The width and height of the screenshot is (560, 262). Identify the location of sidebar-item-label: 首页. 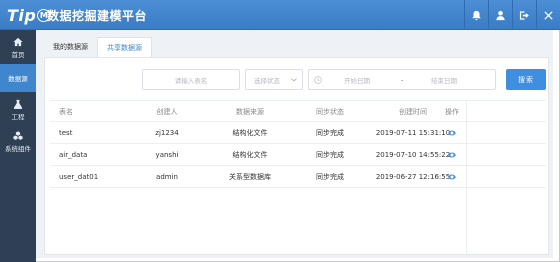
(18, 55).